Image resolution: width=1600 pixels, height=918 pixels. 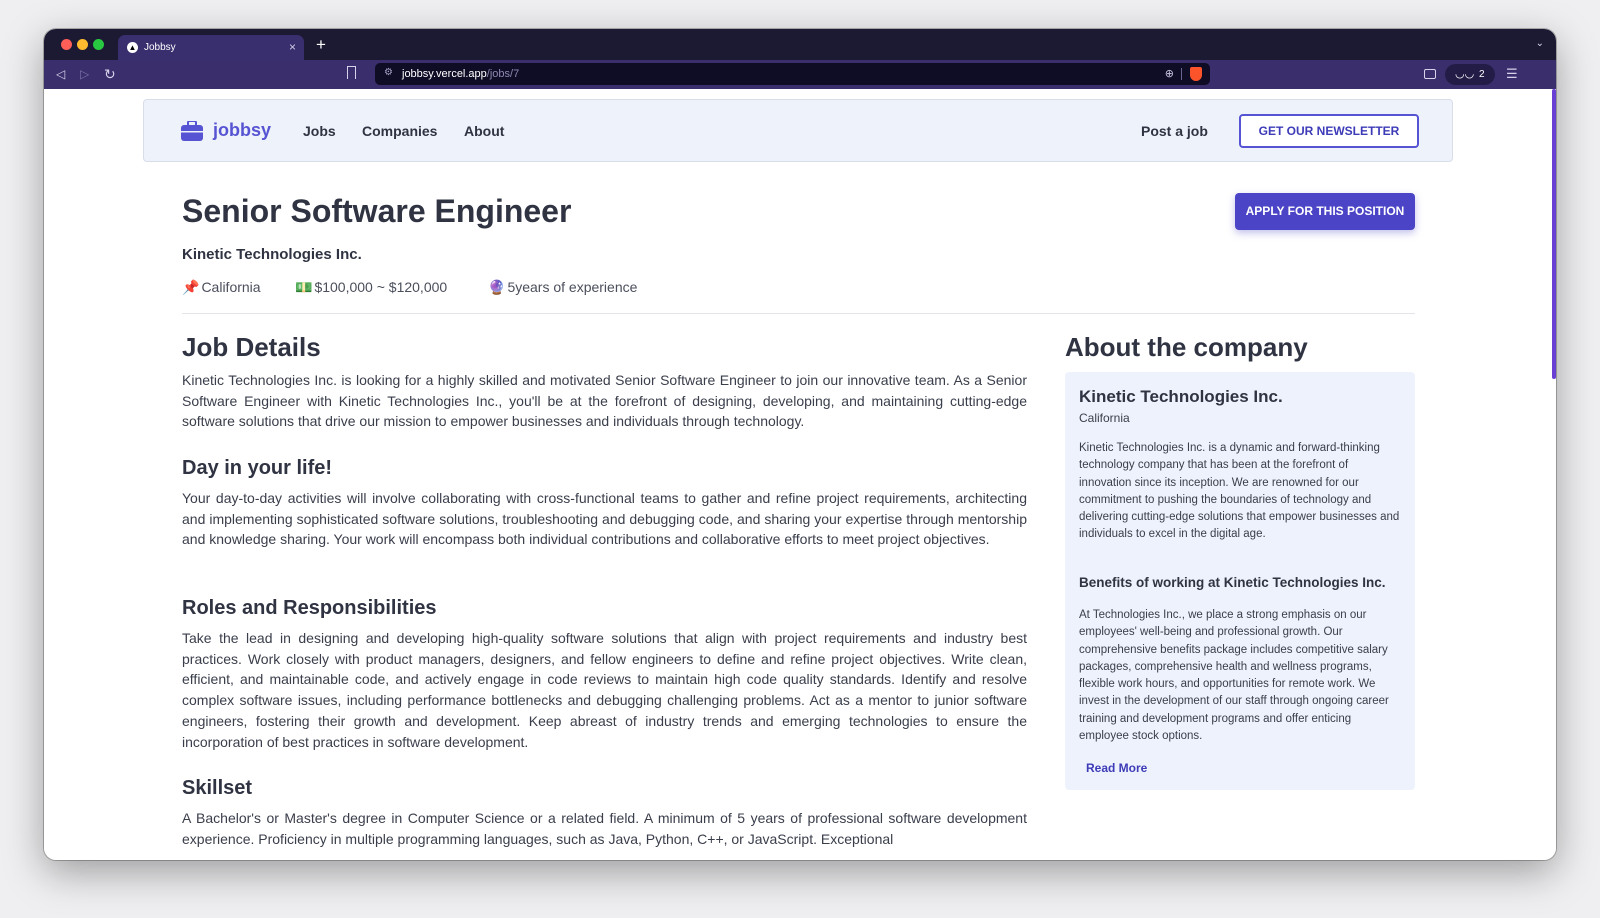 I want to click on tab-bar: ▲ Jobbsy × + ⌄, so click(x=800, y=44).